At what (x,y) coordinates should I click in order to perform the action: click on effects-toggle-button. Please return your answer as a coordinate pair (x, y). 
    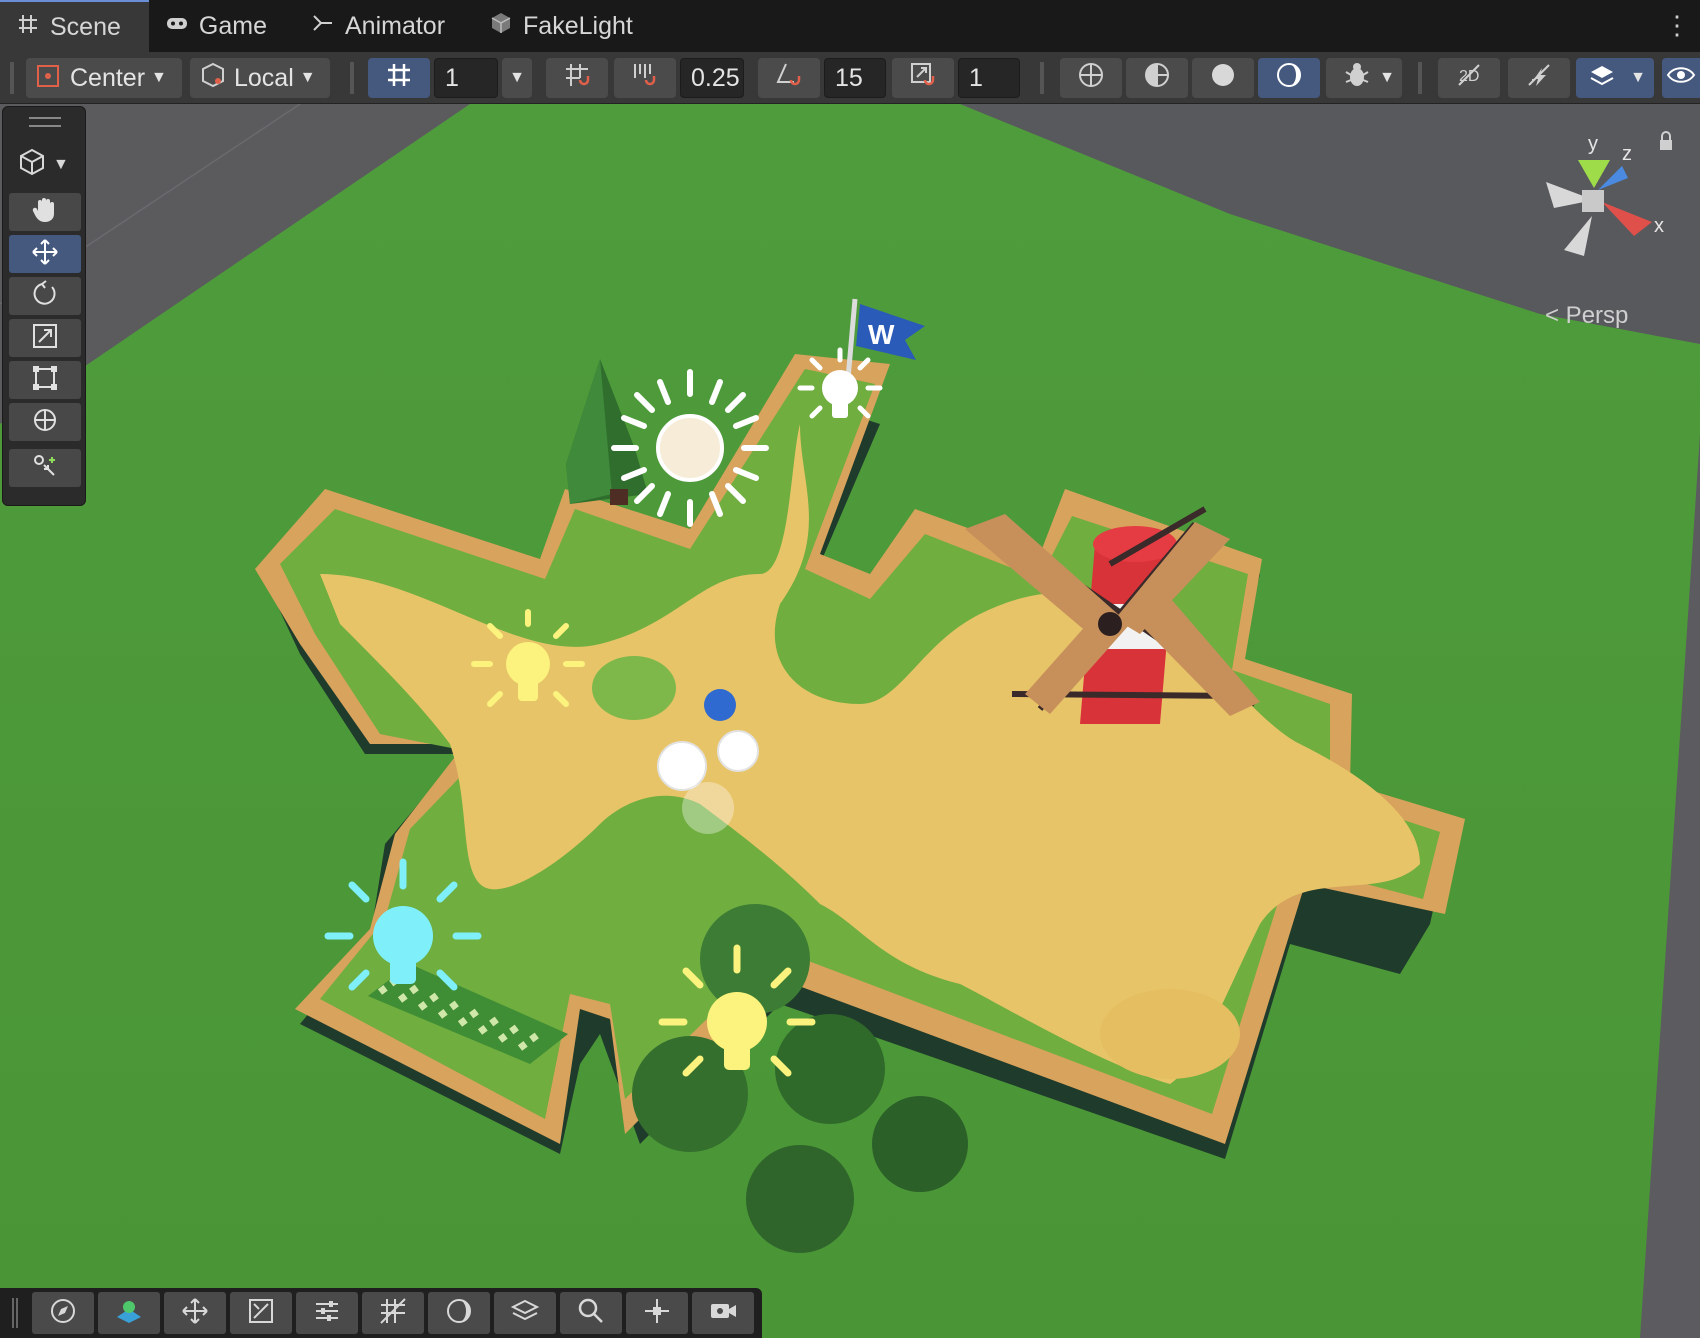
    Looking at the image, I should click on (1602, 78).